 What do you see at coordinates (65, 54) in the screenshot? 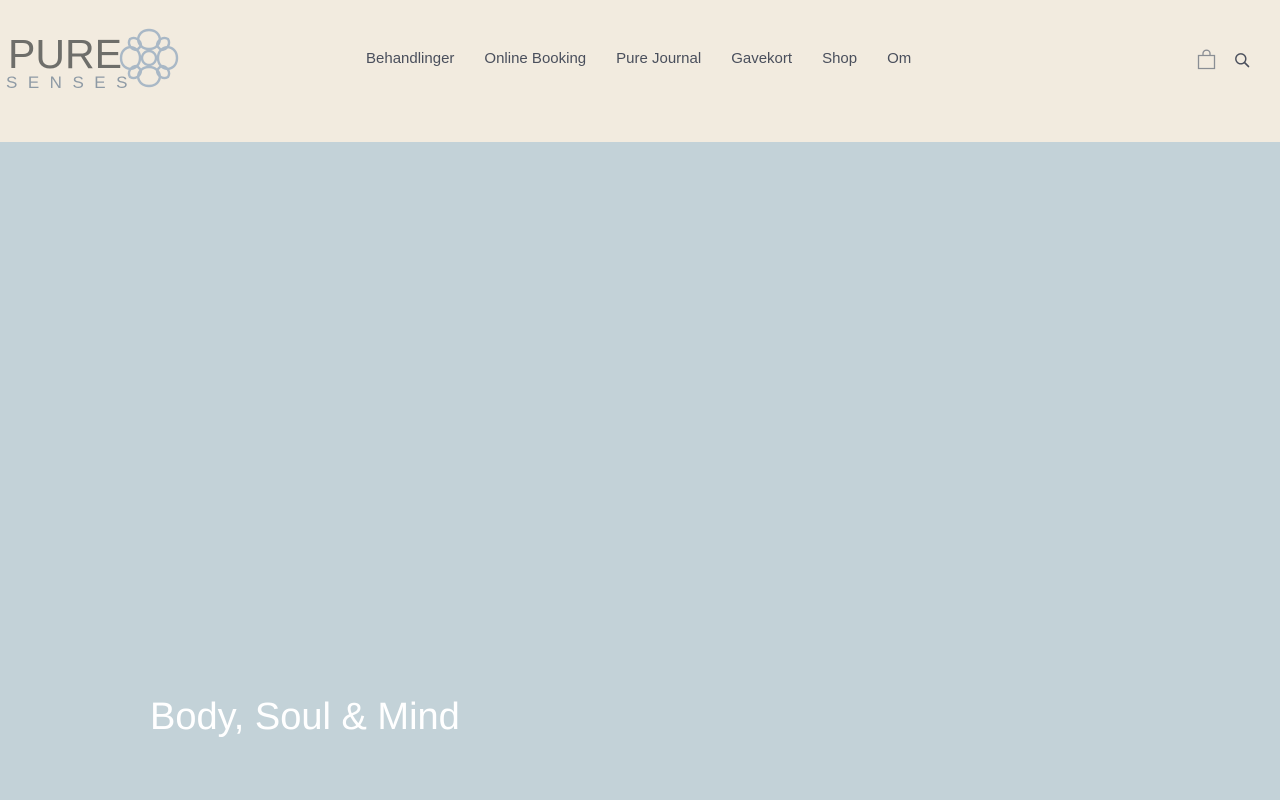
I see `logo-wordmark: PURE` at bounding box center [65, 54].